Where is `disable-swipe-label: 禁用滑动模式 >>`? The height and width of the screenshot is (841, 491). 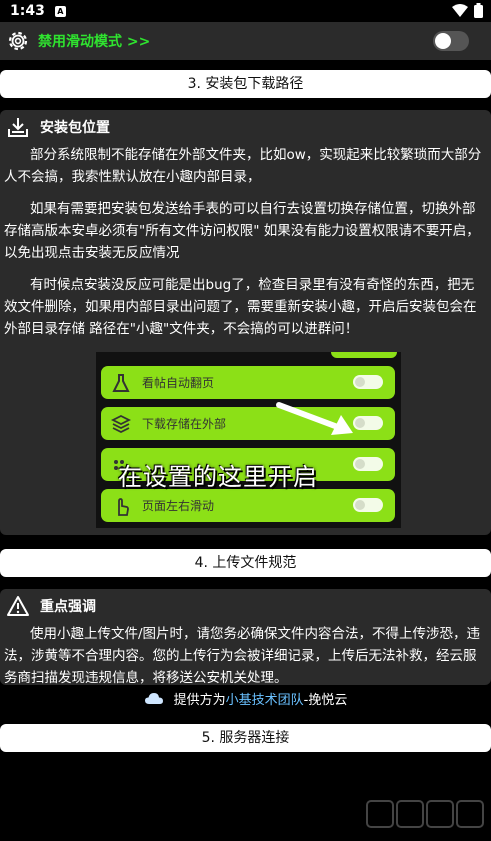
disable-swipe-label: 禁用滑动模式 >> is located at coordinates (94, 41).